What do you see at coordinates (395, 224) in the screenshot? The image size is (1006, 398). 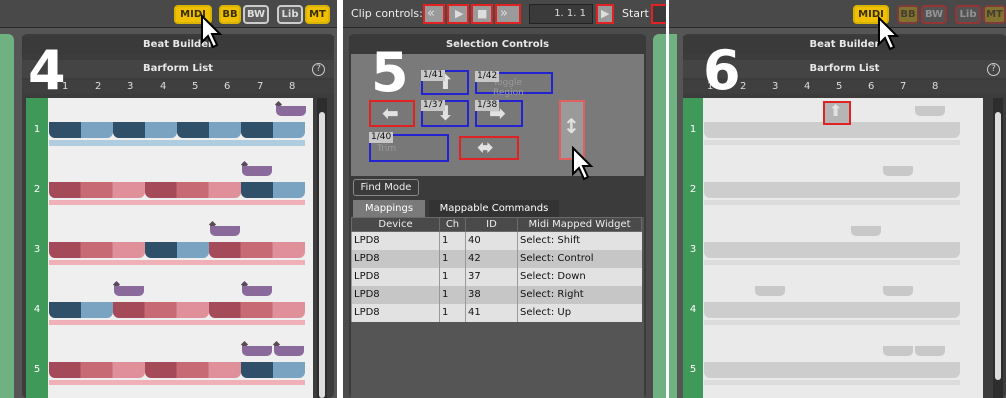 I see `header-device: Device` at bounding box center [395, 224].